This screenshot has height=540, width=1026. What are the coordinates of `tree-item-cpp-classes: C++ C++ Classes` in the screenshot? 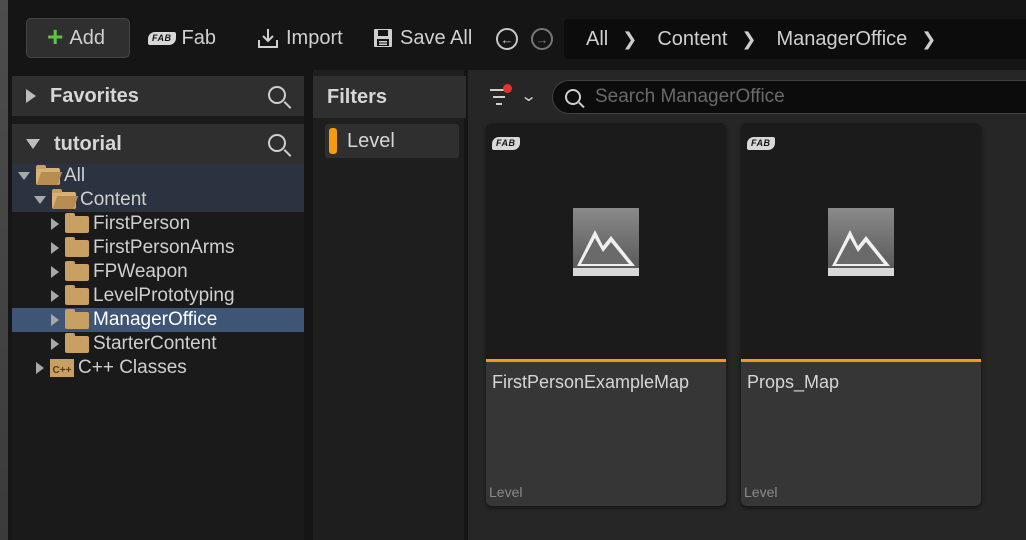 It's located at (158, 368).